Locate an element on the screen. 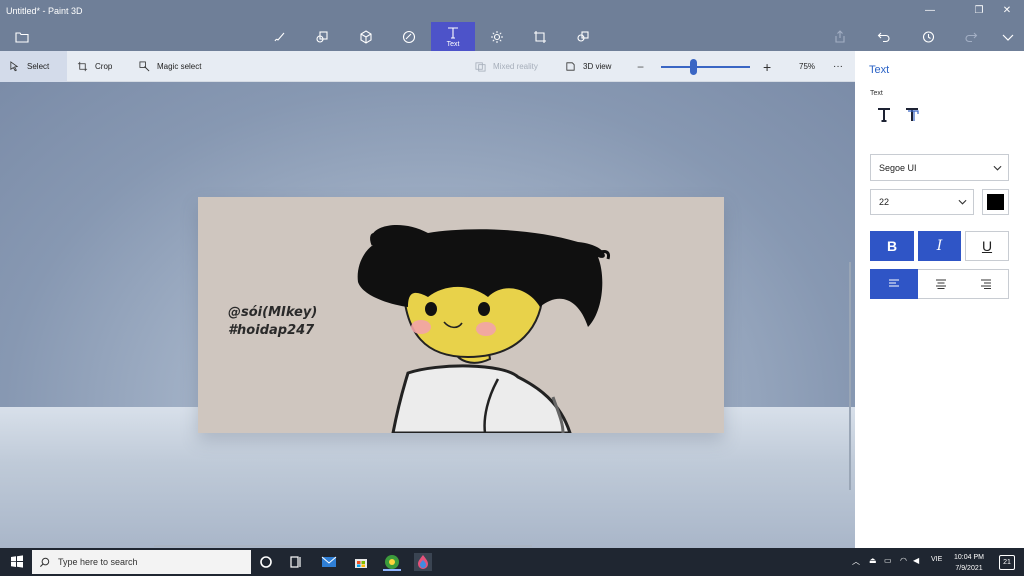 This screenshot has width=1024, height=576. align-left-icon is located at coordinates (894, 283).